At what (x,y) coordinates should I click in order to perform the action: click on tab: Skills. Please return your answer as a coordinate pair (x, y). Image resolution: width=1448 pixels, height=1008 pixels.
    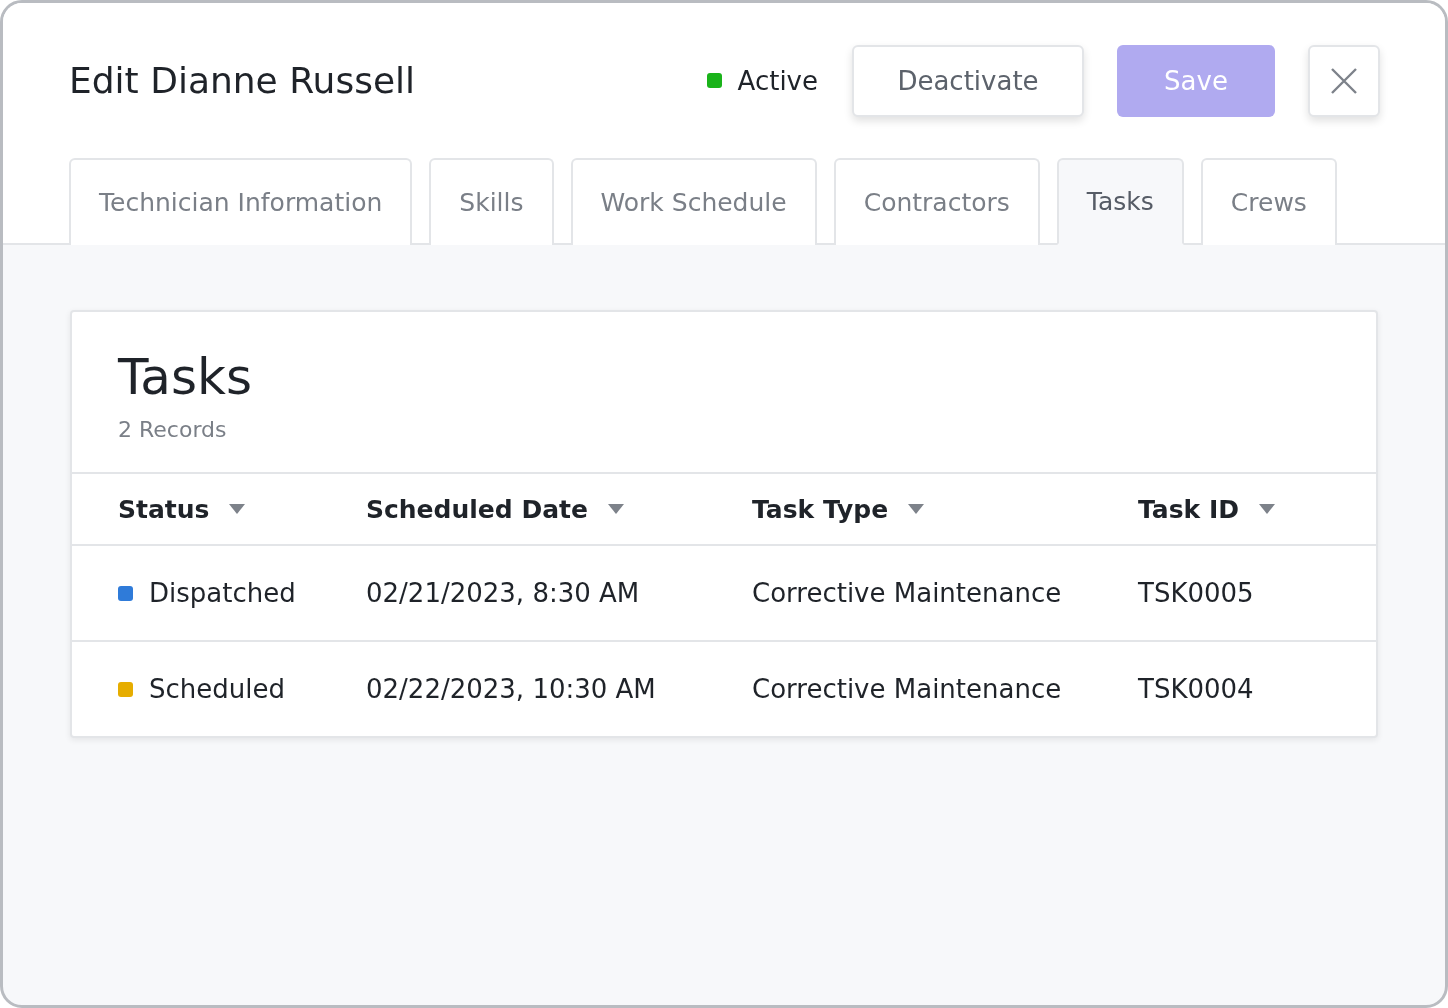
    Looking at the image, I should click on (491, 201).